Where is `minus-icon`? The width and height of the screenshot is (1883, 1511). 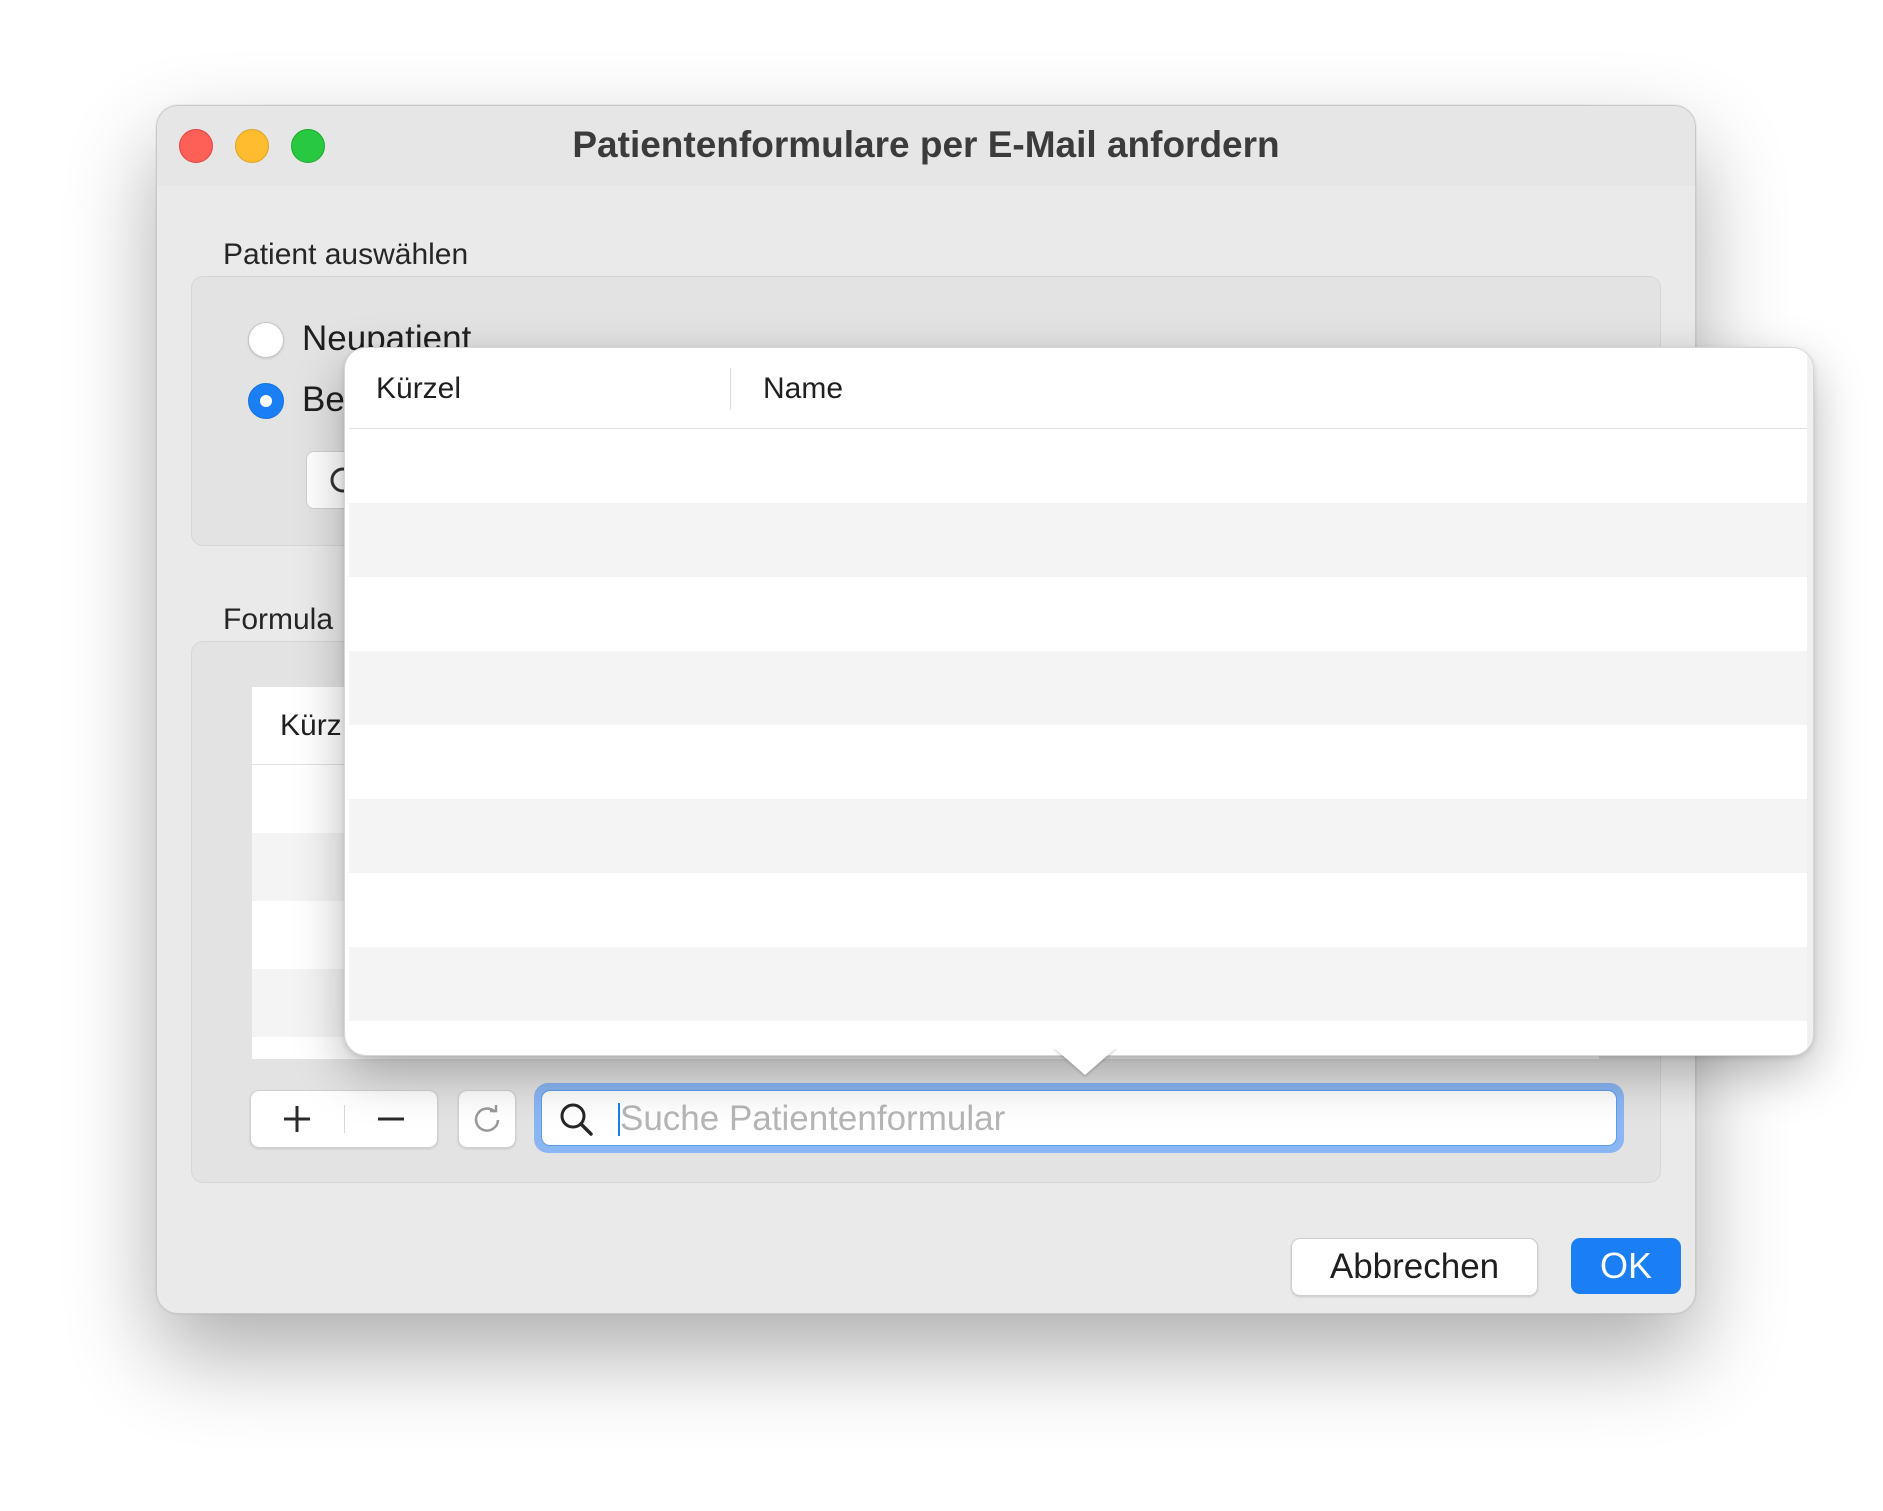 minus-icon is located at coordinates (391, 1119).